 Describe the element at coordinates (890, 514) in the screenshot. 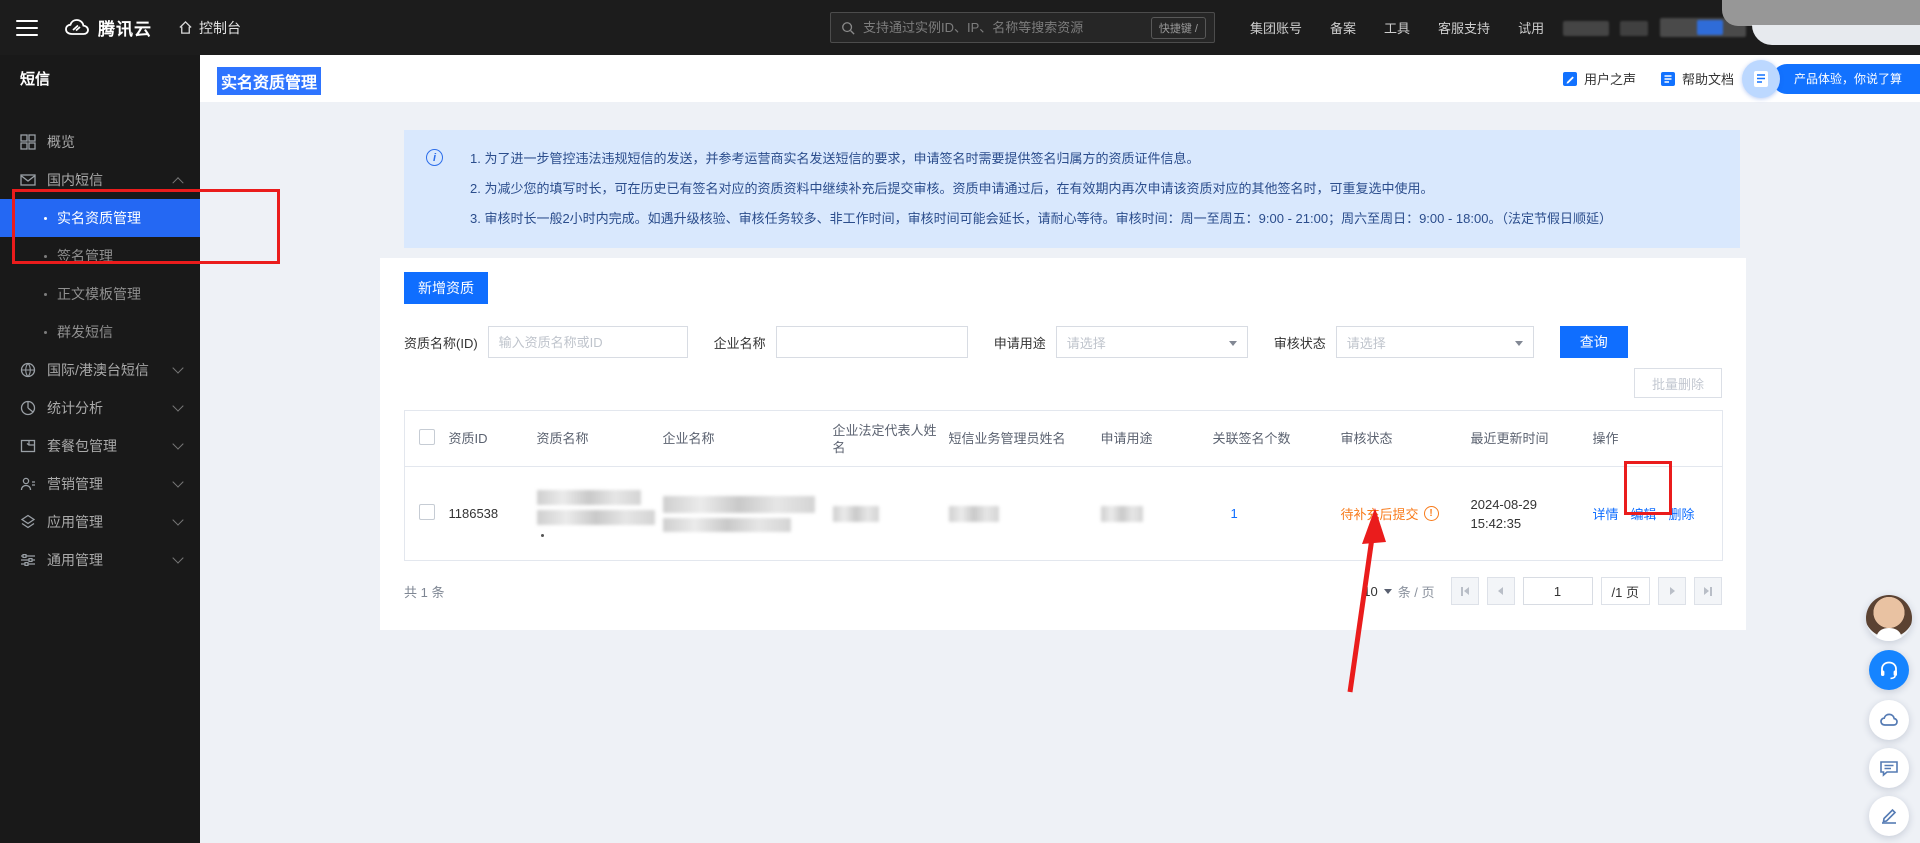

I see `cell-legal-rep-name` at that location.